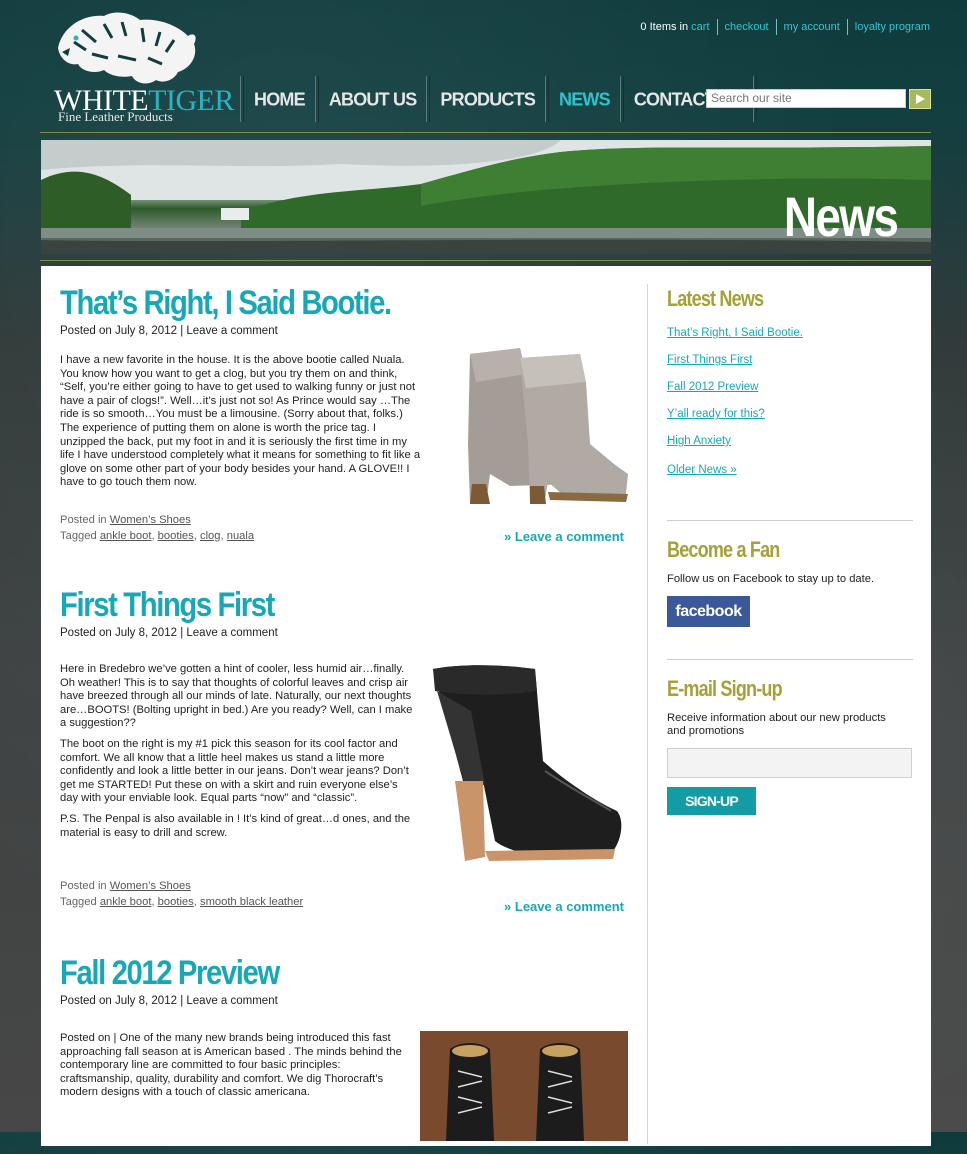 This screenshot has height=1154, width=967. What do you see at coordinates (790, 360) in the screenshot?
I see `latest-news-link: First Things First` at bounding box center [790, 360].